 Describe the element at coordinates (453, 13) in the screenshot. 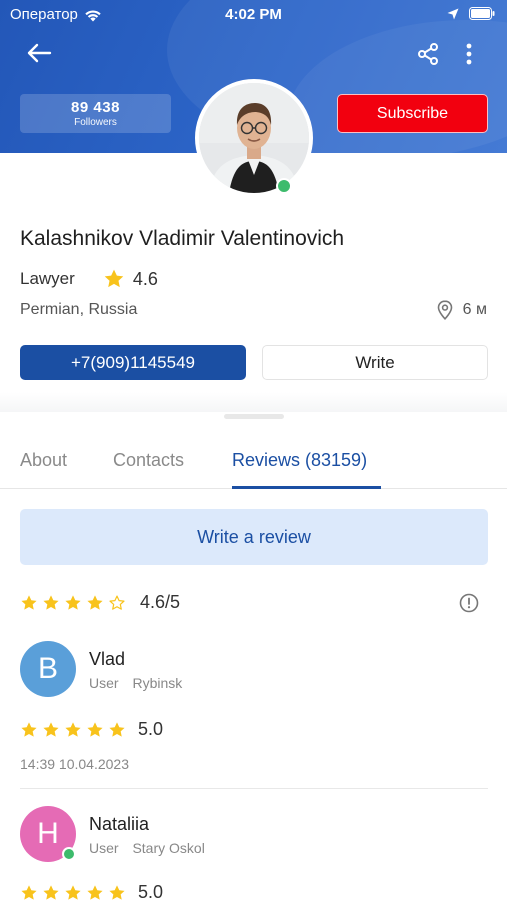

I see `location-arrow-icon` at that location.